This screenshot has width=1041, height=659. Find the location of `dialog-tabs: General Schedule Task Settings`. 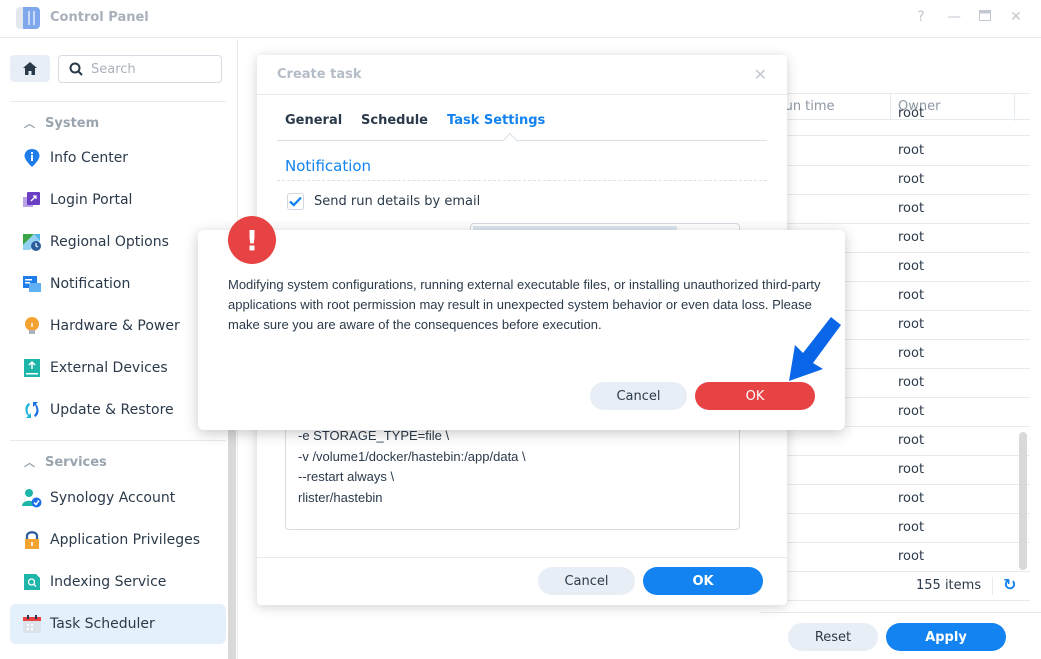

dialog-tabs: General Schedule Task Settings is located at coordinates (522, 121).